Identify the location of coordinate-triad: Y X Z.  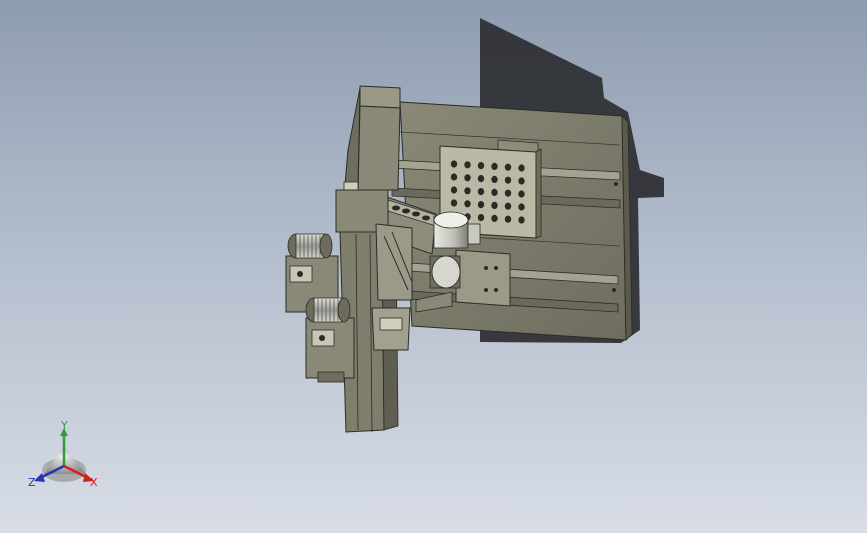
(66, 455).